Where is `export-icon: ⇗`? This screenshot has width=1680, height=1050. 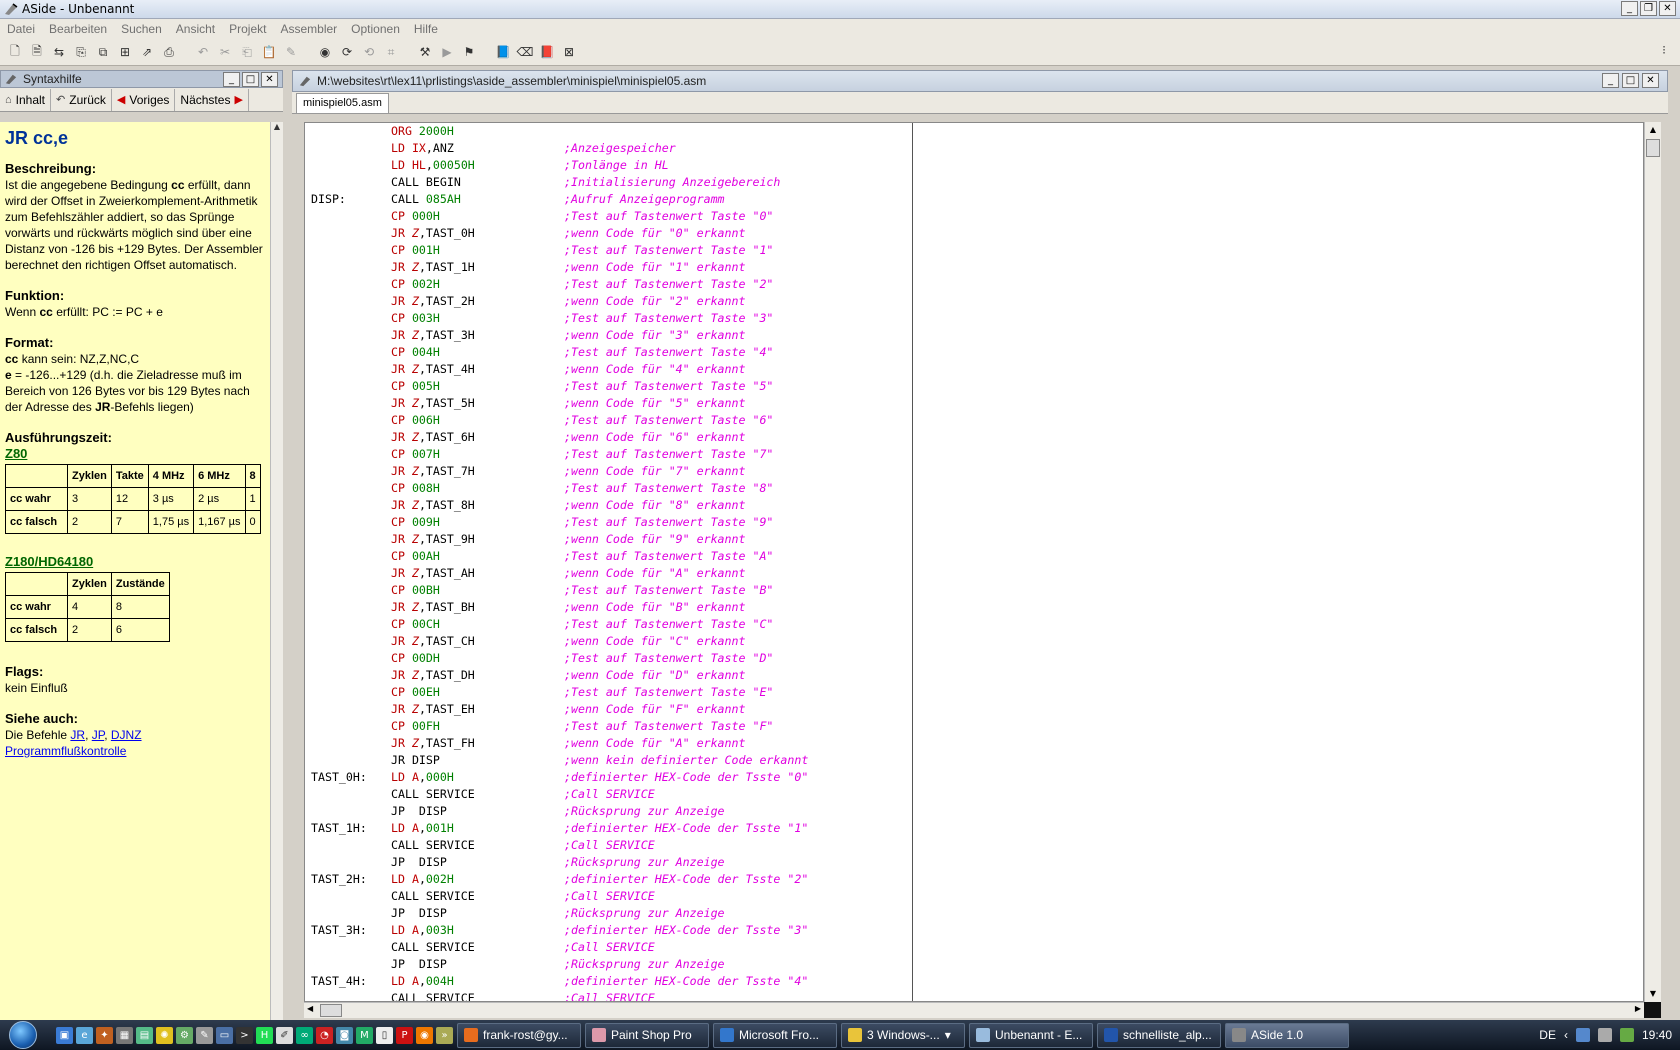
export-icon: ⇗ is located at coordinates (147, 52).